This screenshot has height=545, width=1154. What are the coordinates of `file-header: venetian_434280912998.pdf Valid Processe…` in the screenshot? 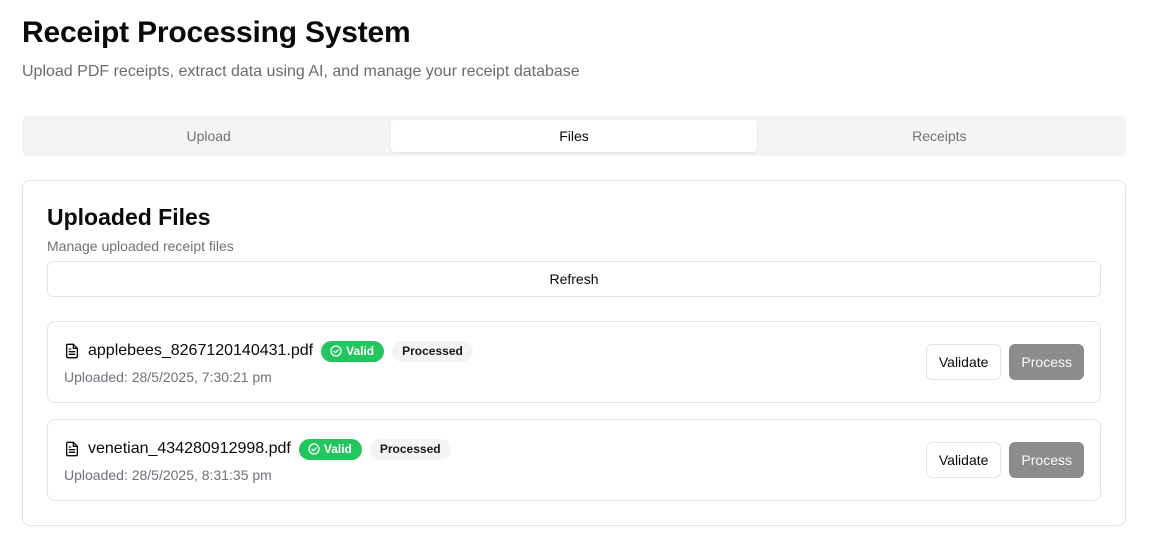 It's located at (257, 449).